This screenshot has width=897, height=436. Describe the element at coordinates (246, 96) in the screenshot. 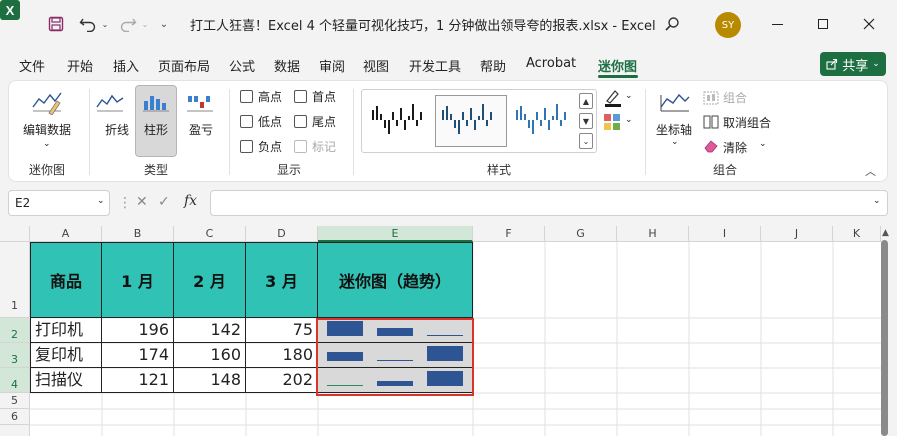

I see `high-point-checkbox` at that location.